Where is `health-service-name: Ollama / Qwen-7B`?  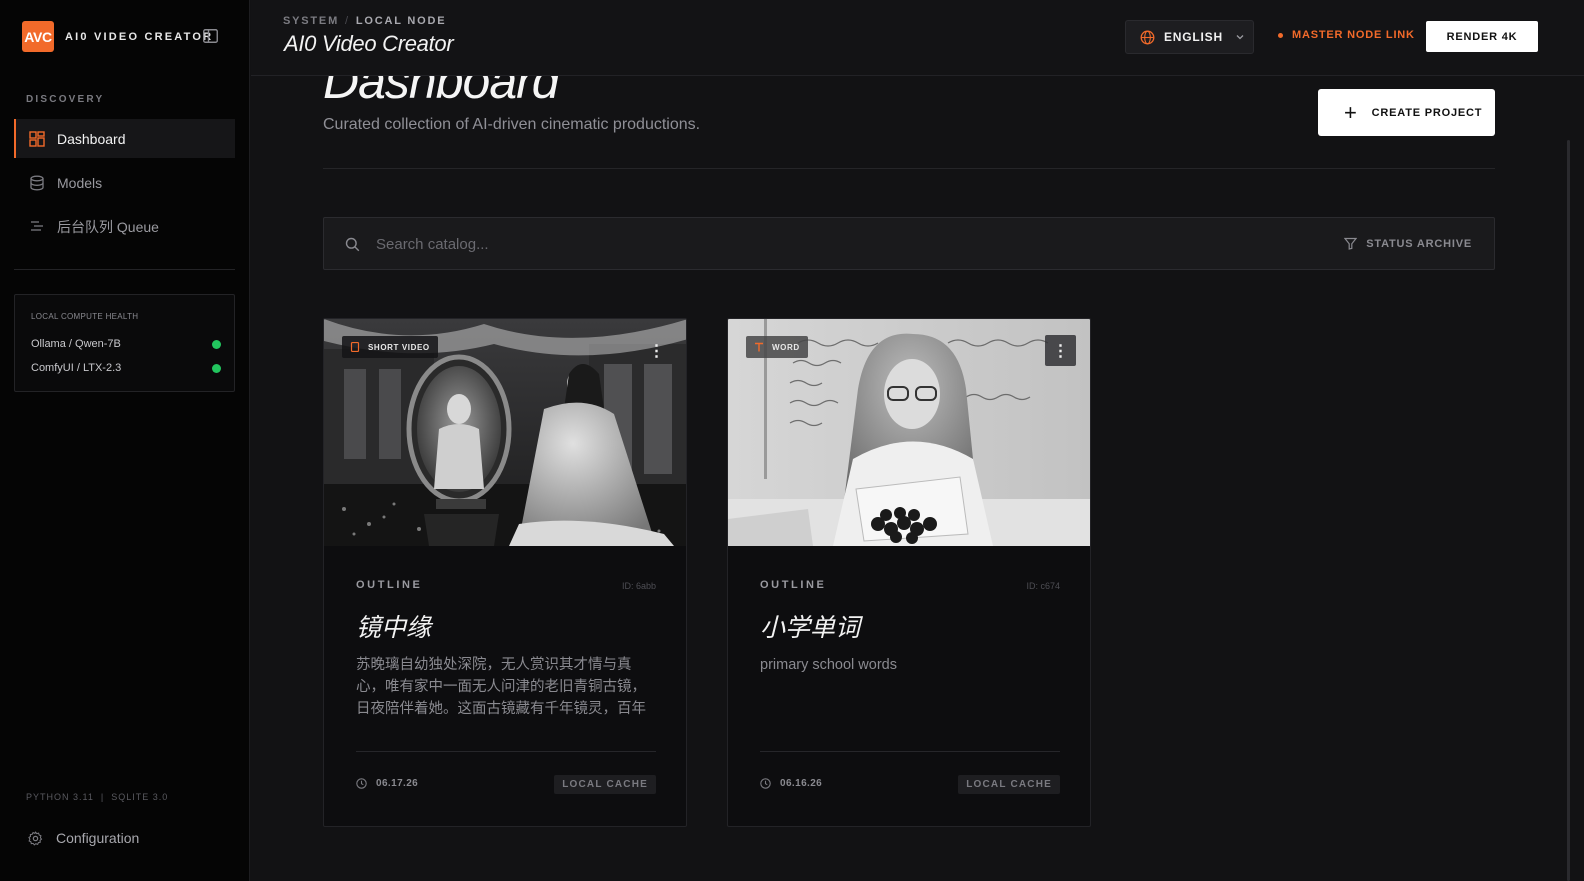
health-service-name: Ollama / Qwen-7B is located at coordinates (76, 344).